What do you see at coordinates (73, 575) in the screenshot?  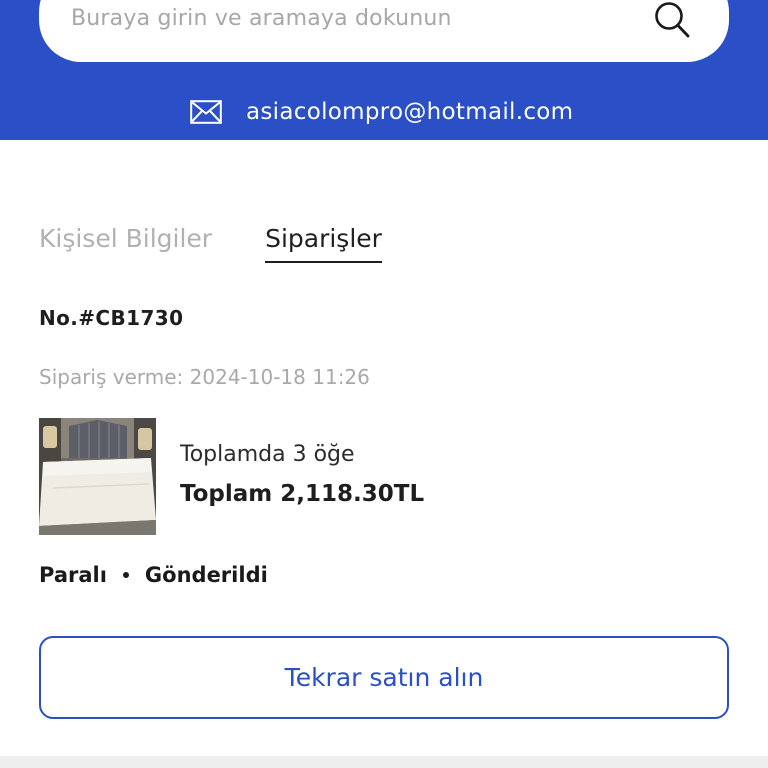 I see `payment-status: Paralı` at bounding box center [73, 575].